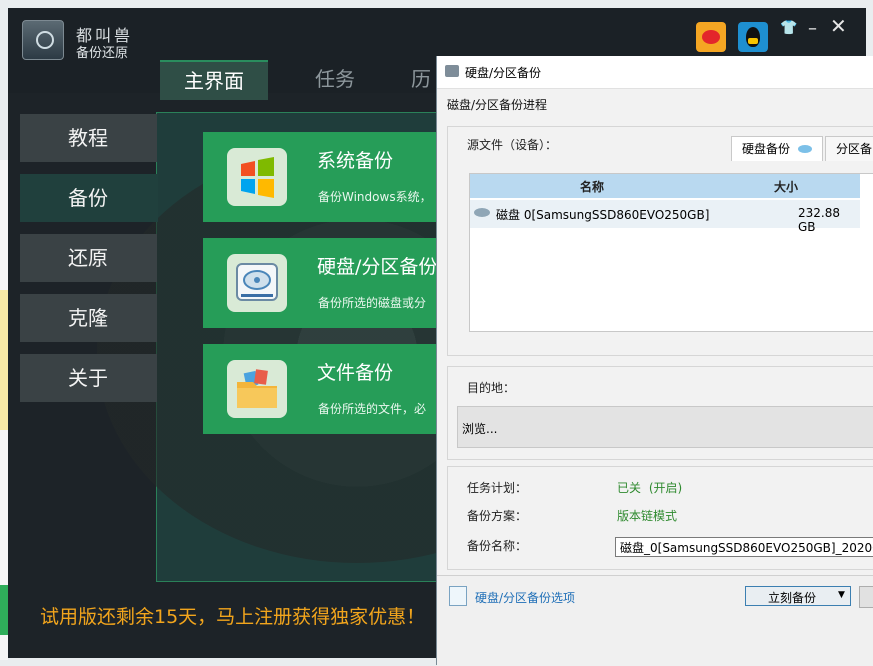  I want to click on qq-icon, so click(753, 37).